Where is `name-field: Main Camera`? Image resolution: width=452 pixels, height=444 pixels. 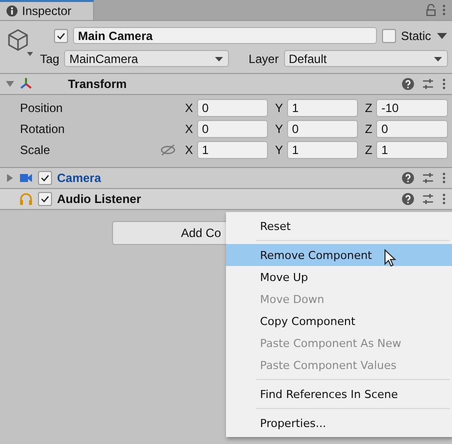
name-field: Main Camera is located at coordinates (225, 35).